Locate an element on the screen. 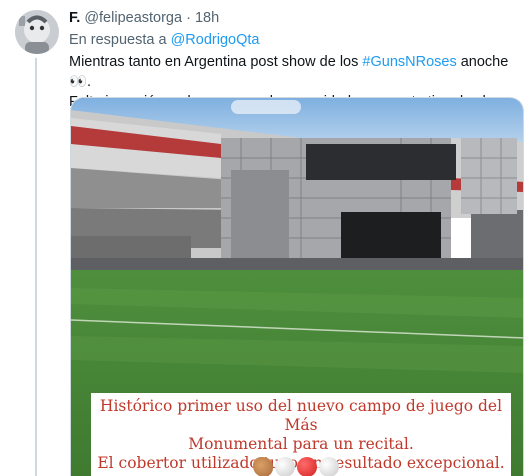 Image resolution: width=526 pixels, height=476 pixels. clap-emoji is located at coordinates (263, 466).